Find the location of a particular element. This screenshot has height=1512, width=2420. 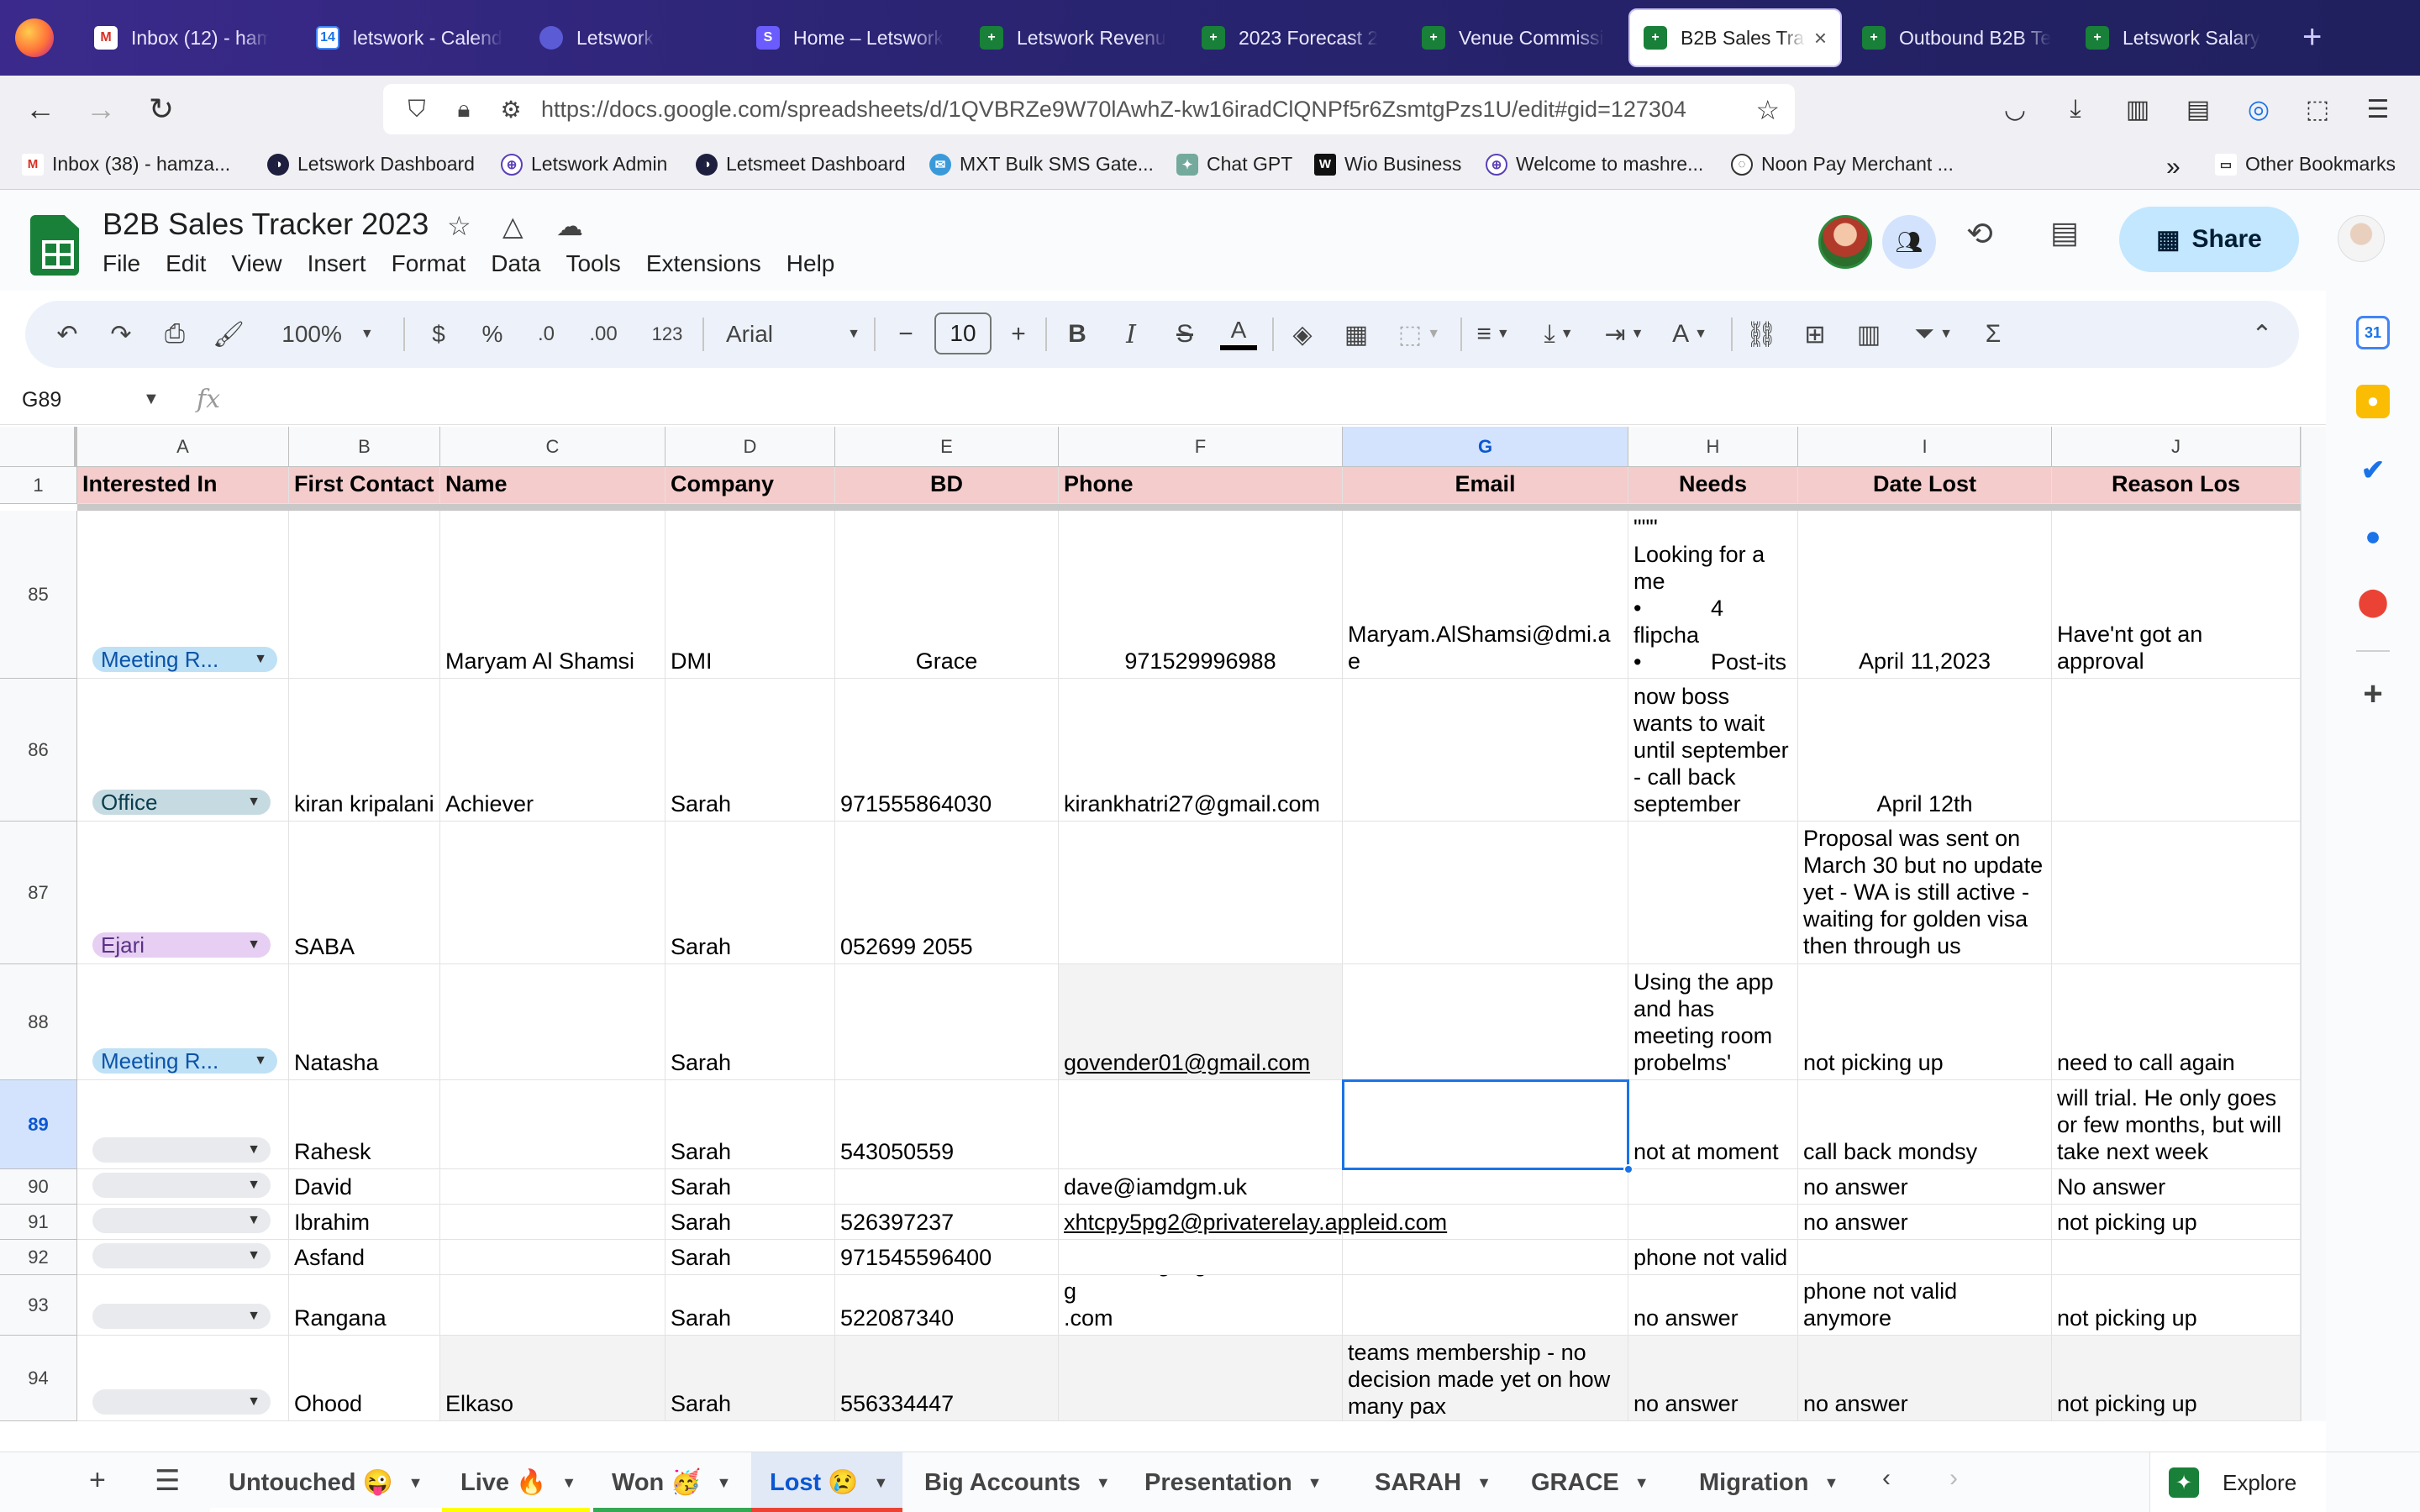

table-cell: 971529996988 is located at coordinates (1201, 595).